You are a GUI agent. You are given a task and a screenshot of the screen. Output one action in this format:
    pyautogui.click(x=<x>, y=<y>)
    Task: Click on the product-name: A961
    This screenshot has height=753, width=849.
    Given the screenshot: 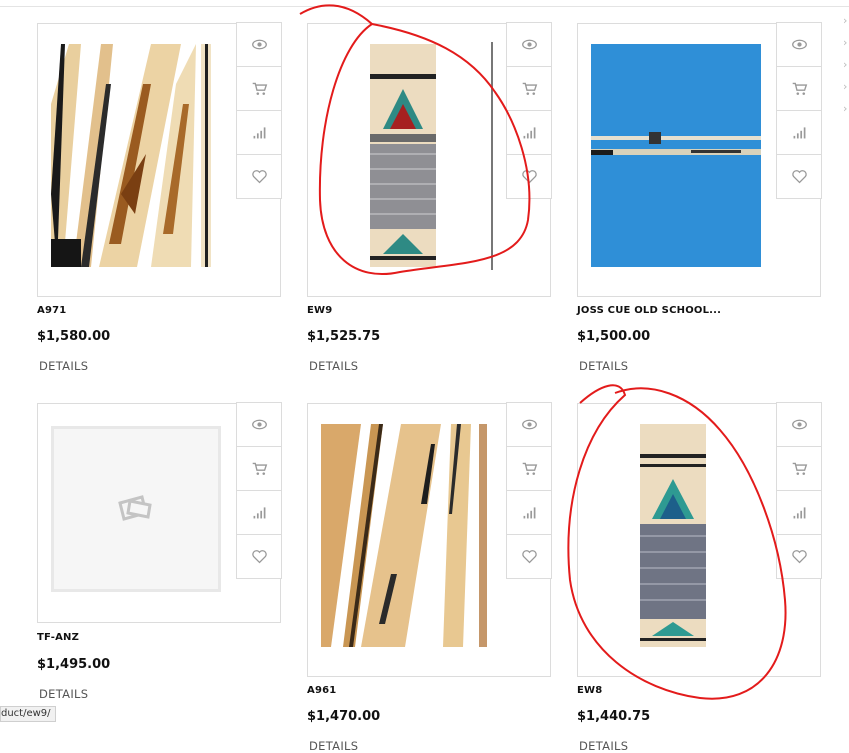 What is the action you would take?
    pyautogui.click(x=321, y=690)
    